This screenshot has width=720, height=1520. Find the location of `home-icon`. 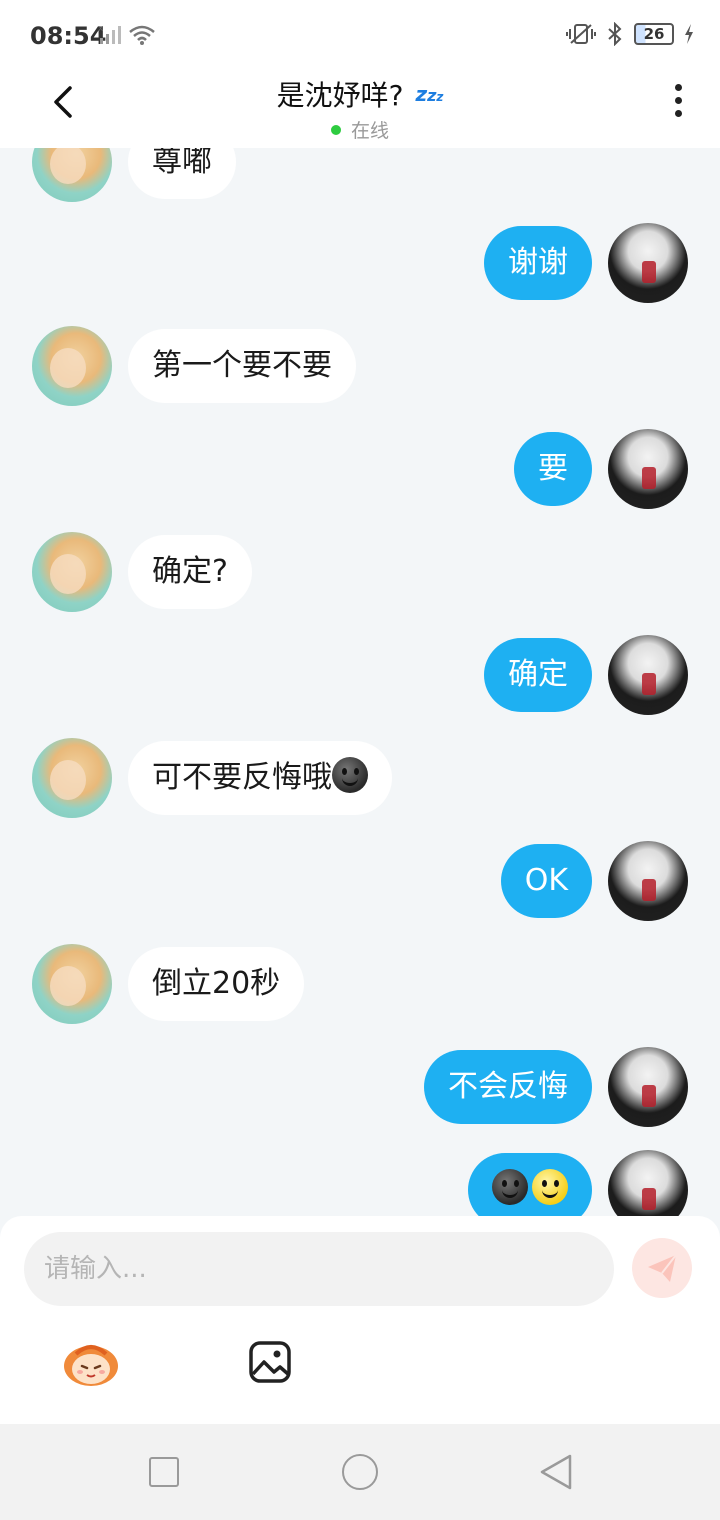

home-icon is located at coordinates (360, 1472).